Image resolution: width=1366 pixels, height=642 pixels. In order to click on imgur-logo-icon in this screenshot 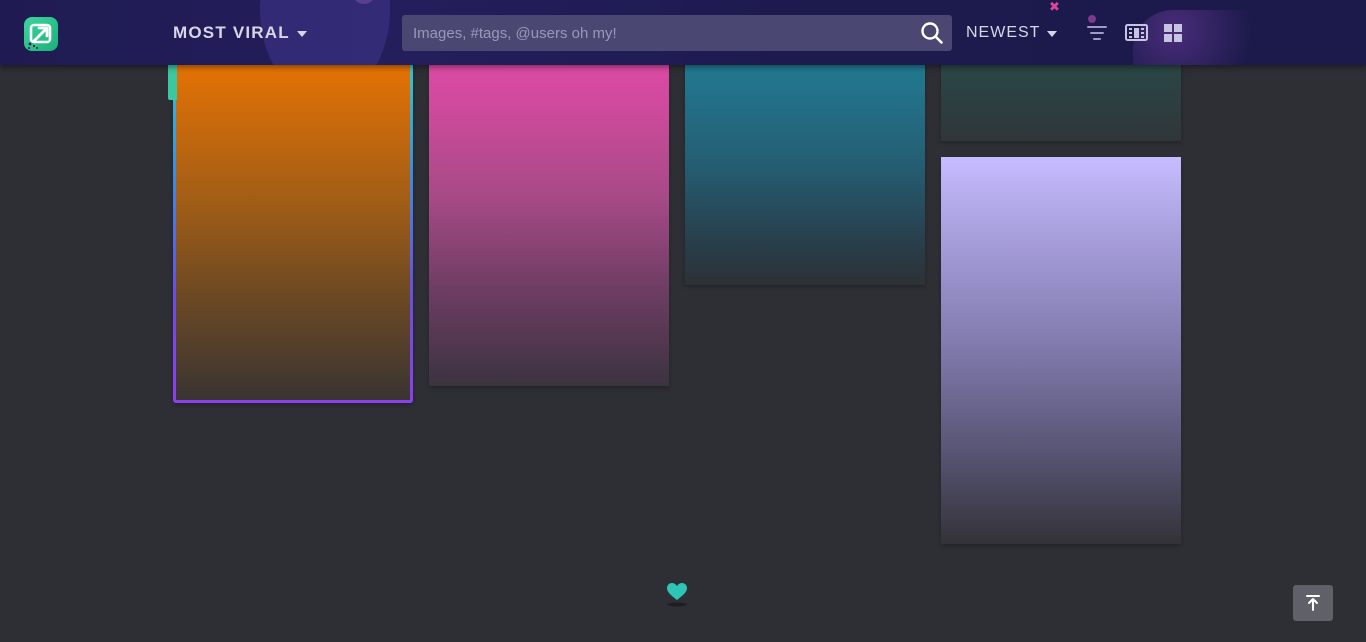, I will do `click(41, 34)`.